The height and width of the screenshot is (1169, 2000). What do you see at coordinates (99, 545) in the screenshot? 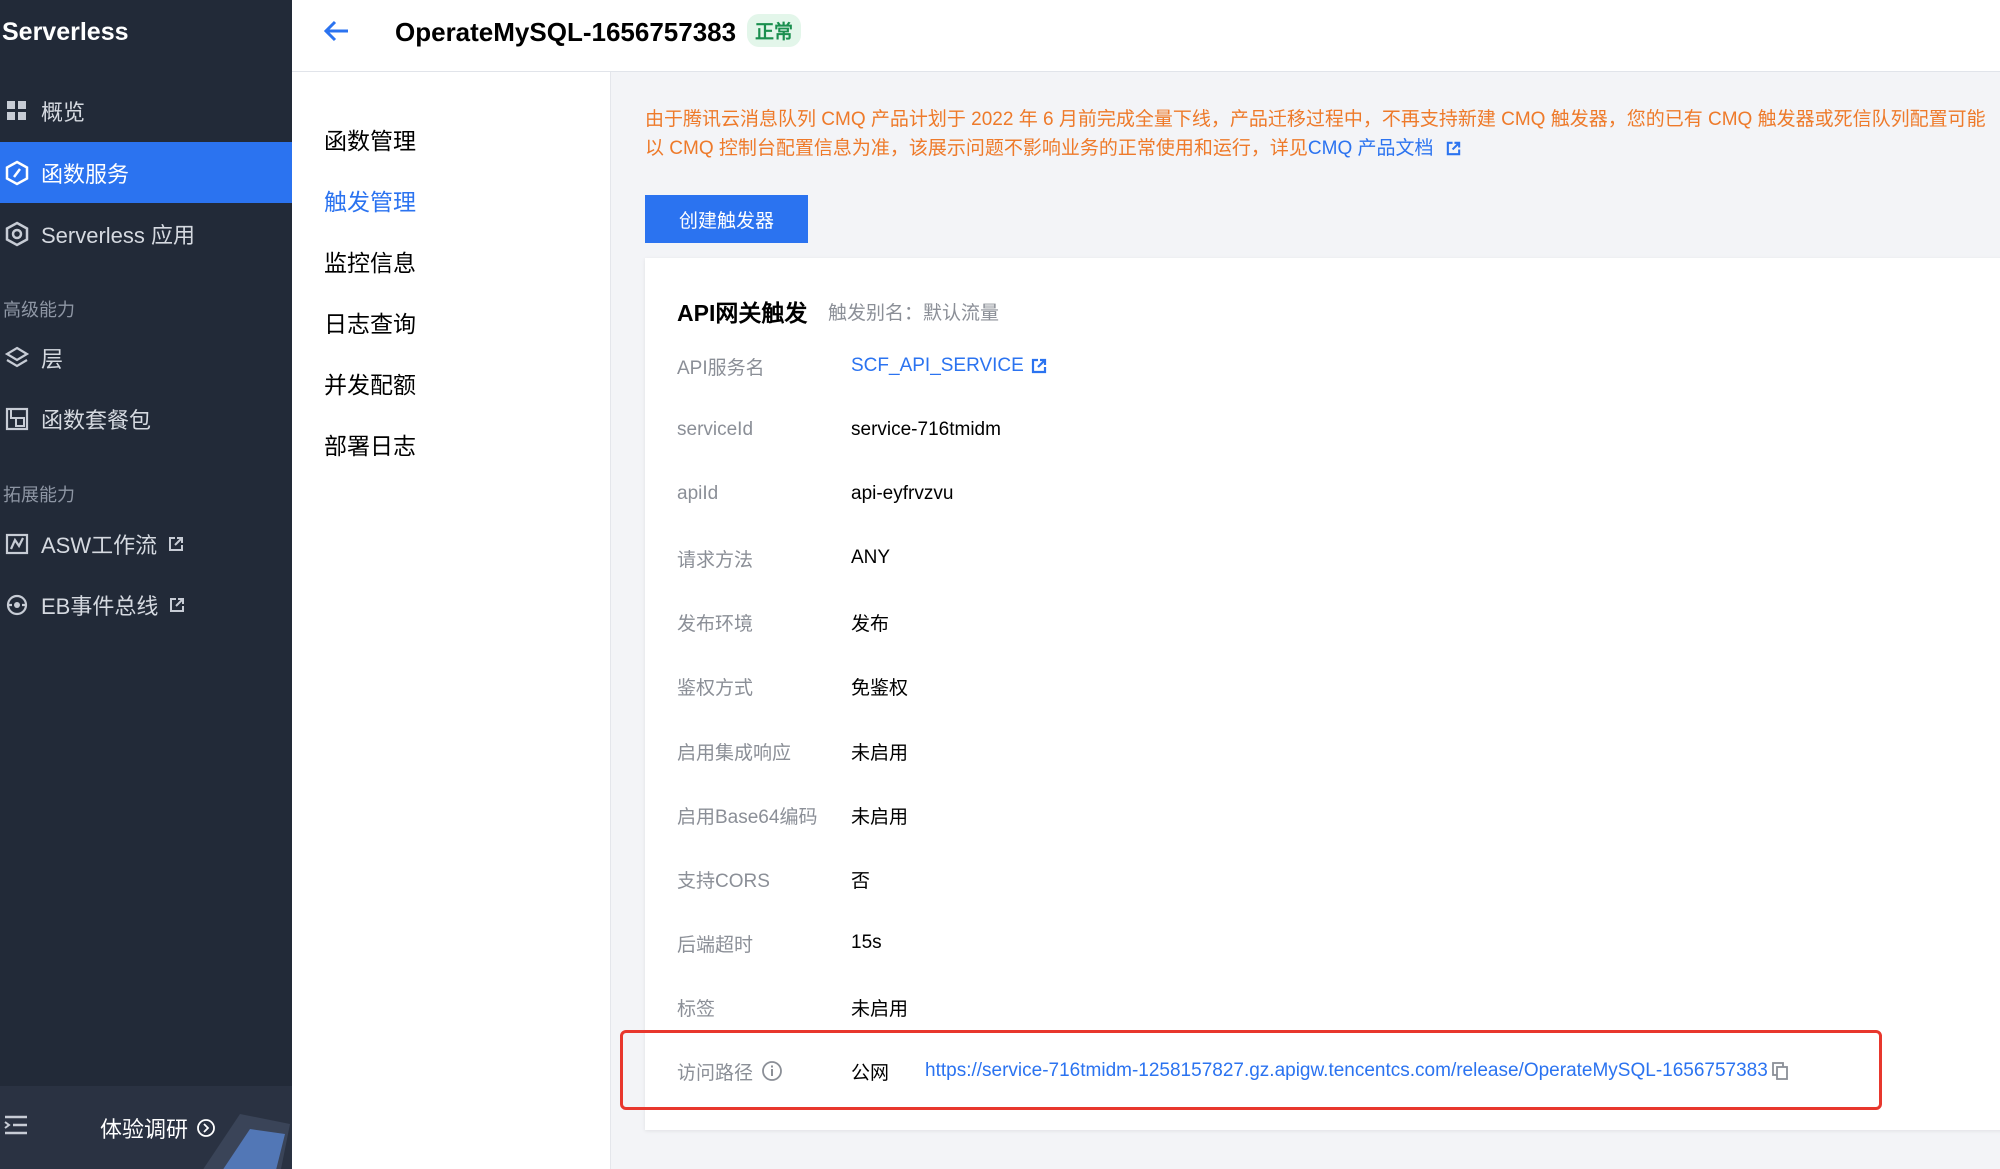
I see `sidebar-item-label: ASW工作流` at bounding box center [99, 545].